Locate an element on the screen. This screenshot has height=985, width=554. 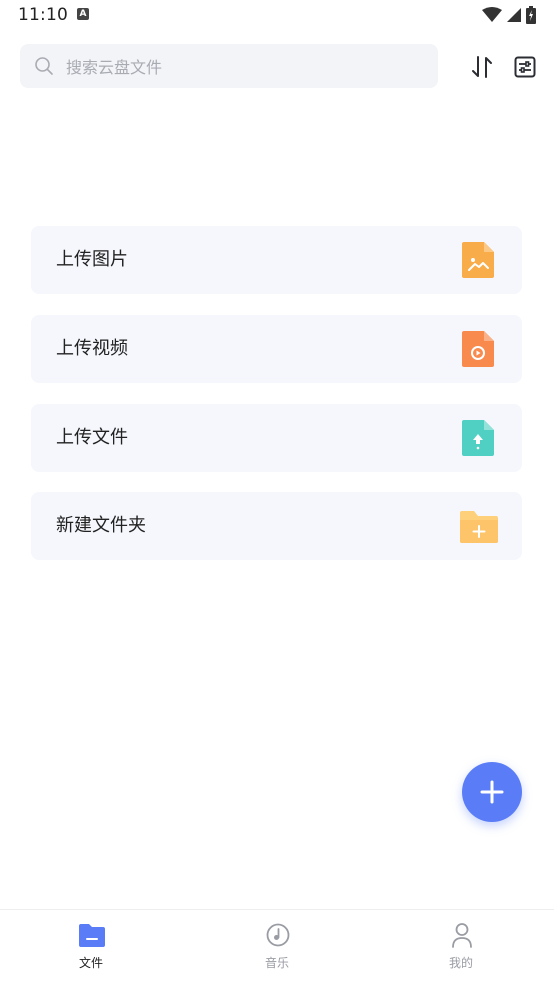
card-label: 新建文件夹 is located at coordinates (101, 525).